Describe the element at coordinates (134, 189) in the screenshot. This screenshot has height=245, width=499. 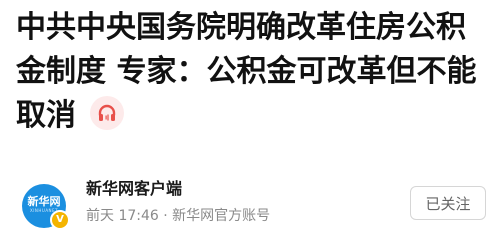
I see `source-name: 新华网客户端` at that location.